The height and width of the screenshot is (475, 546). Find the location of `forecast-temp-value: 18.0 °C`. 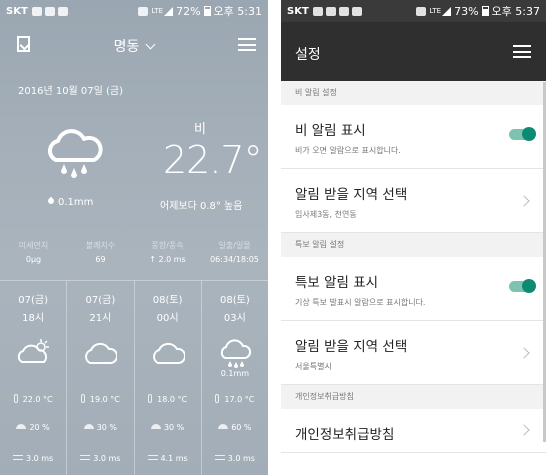

forecast-temp-value: 18.0 °C is located at coordinates (172, 399).